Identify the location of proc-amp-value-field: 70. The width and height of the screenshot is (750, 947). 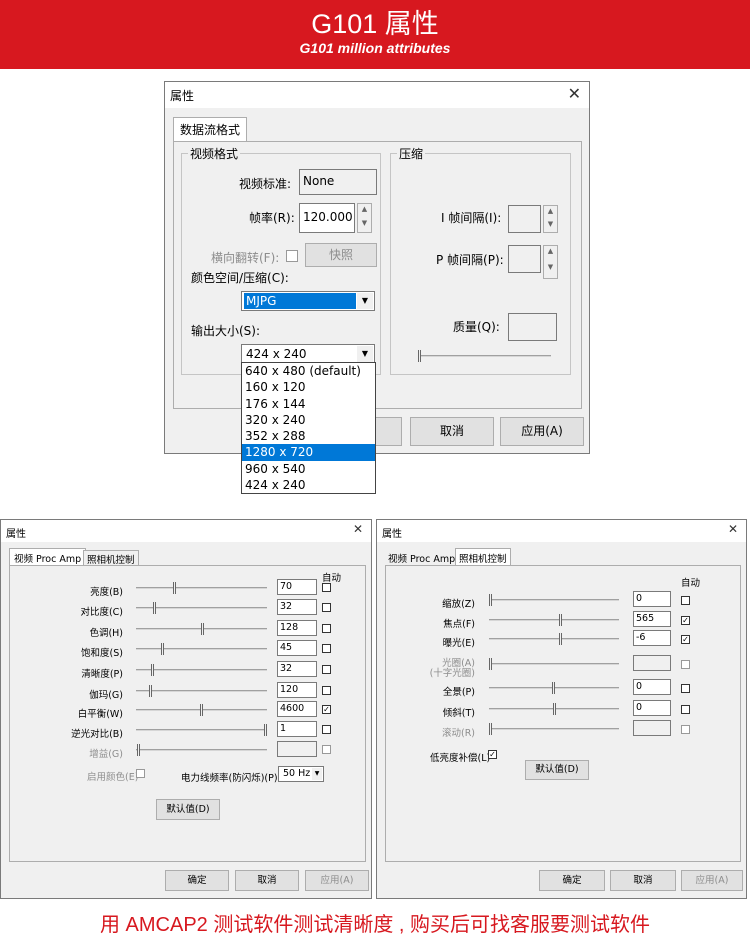
(297, 587).